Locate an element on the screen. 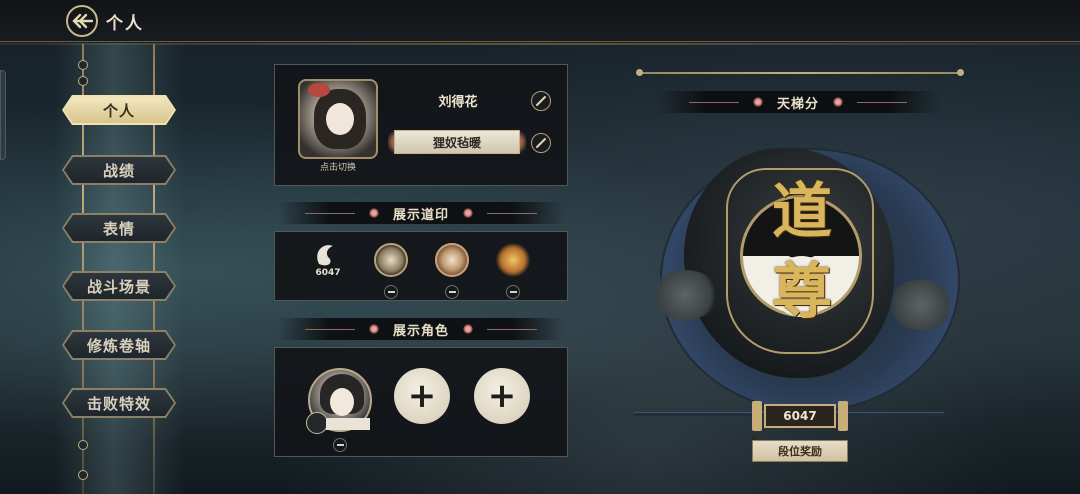 This screenshot has width=1080, height=494. remove-character-button is located at coordinates (340, 445).